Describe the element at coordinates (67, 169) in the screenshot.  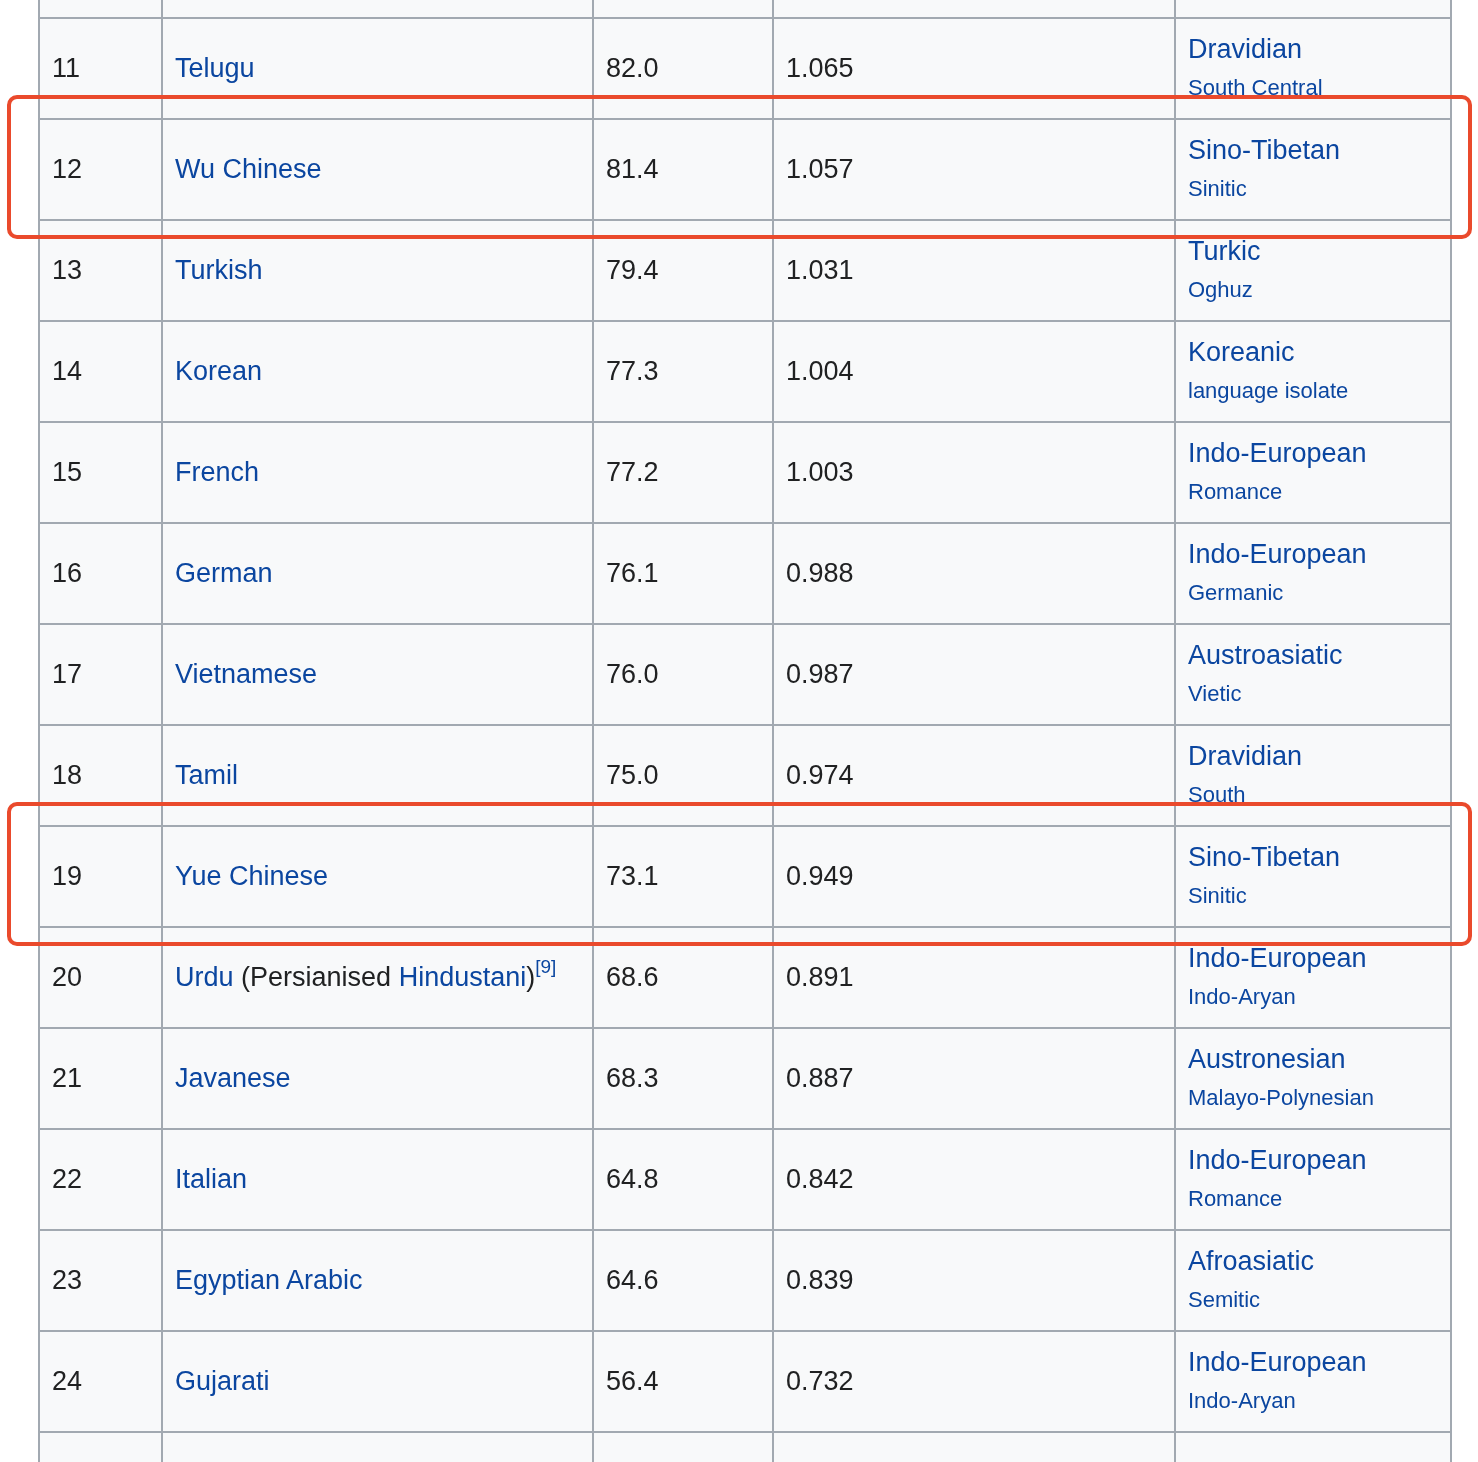
I see `rank-number: 12` at that location.